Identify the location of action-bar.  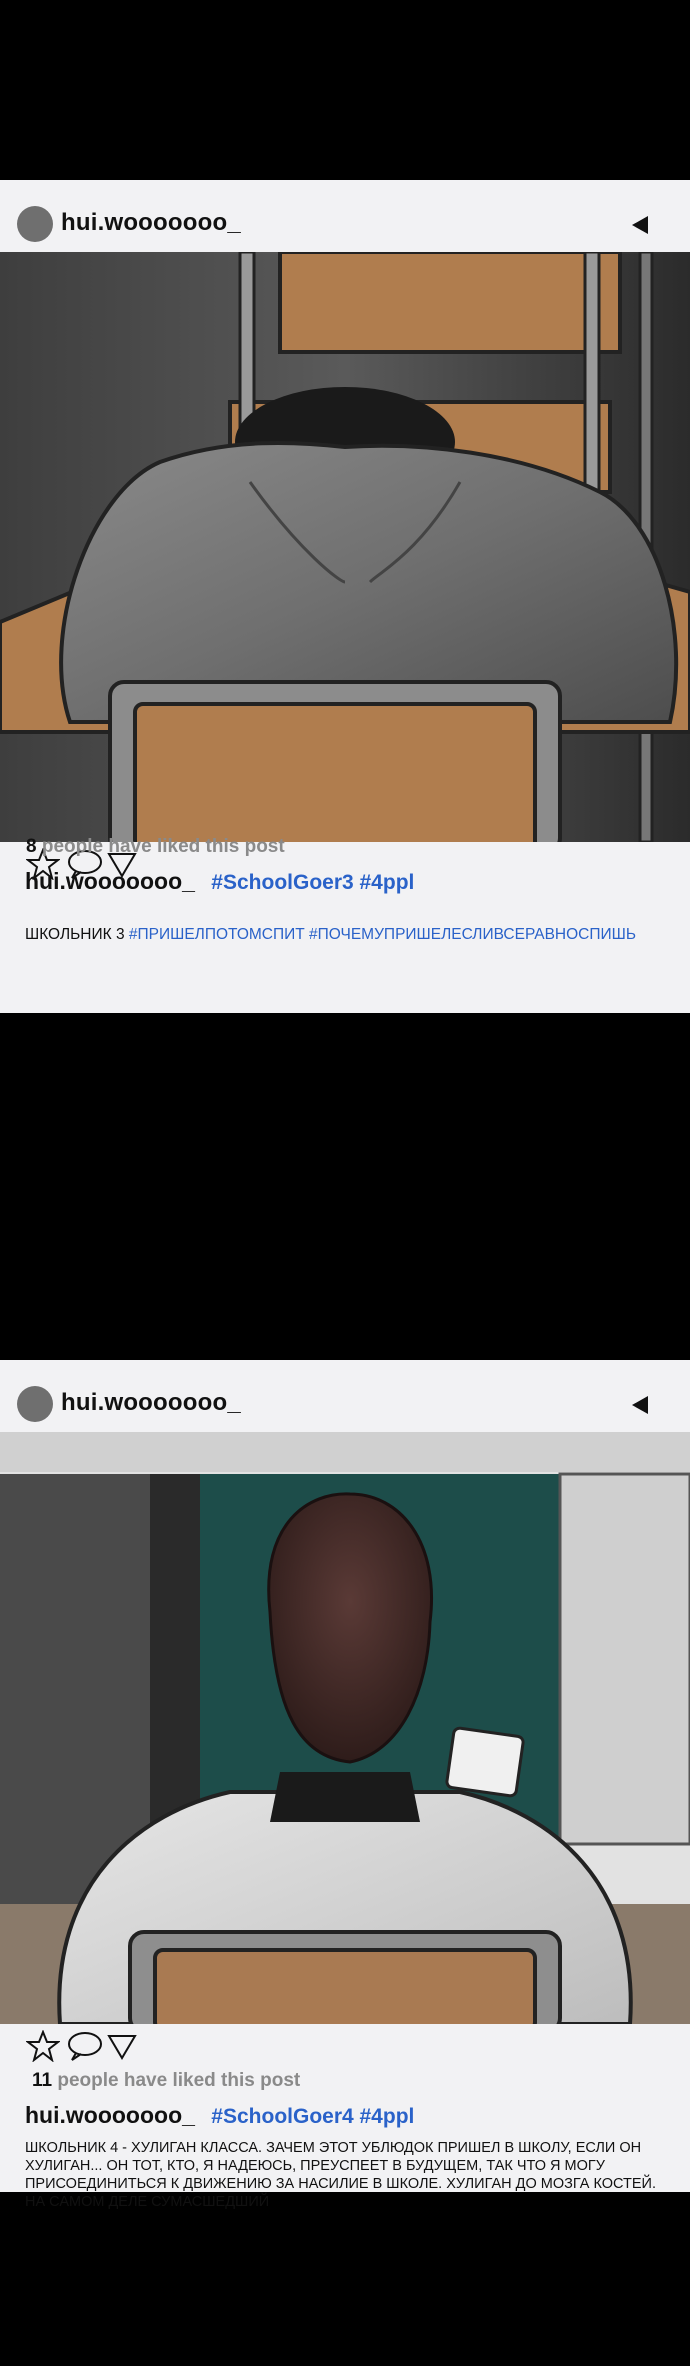
(345, 2044).